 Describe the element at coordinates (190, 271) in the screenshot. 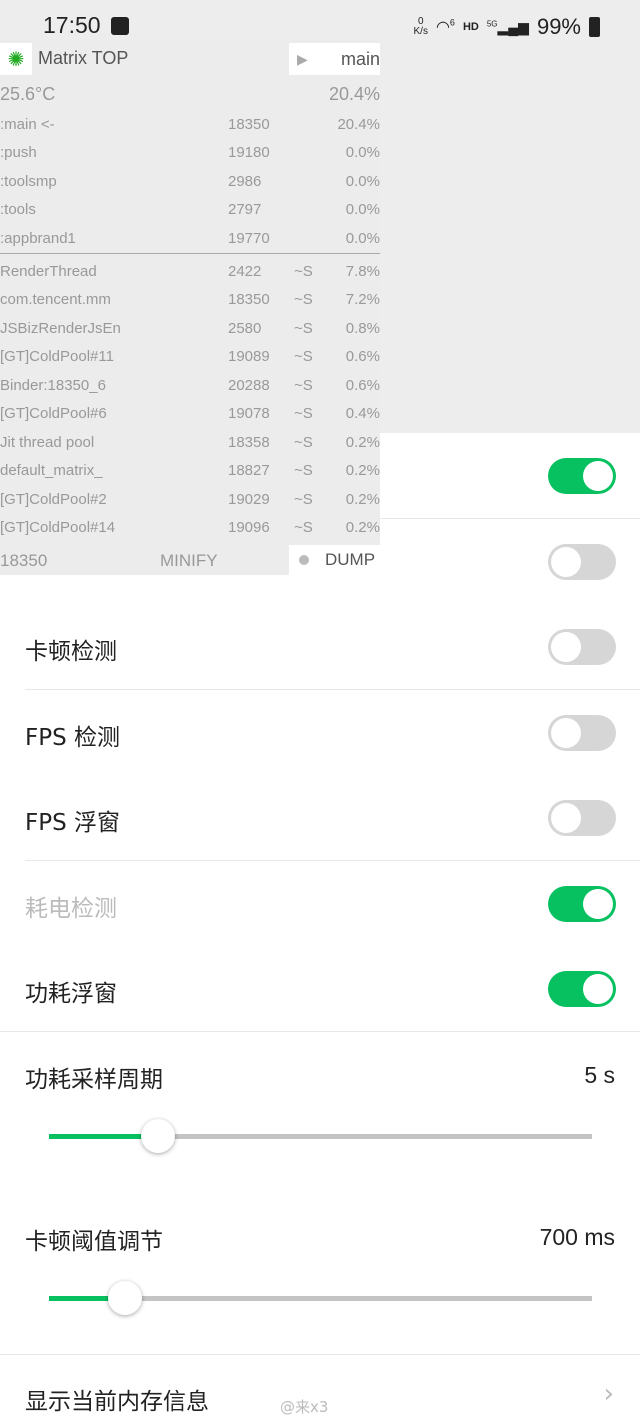

I see `thread-row: RenderThread 2422 ~S 7.8%` at that location.